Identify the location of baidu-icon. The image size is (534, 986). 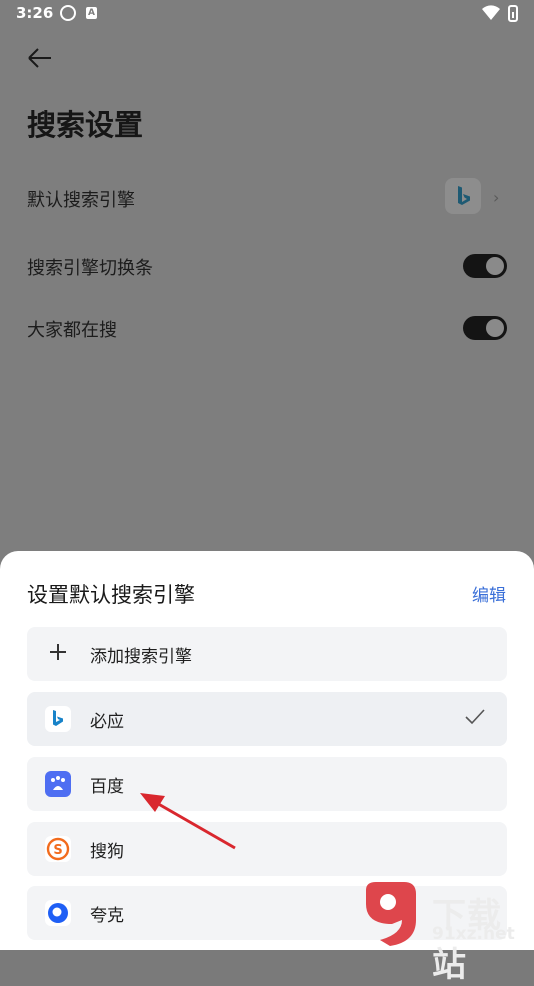
(58, 784).